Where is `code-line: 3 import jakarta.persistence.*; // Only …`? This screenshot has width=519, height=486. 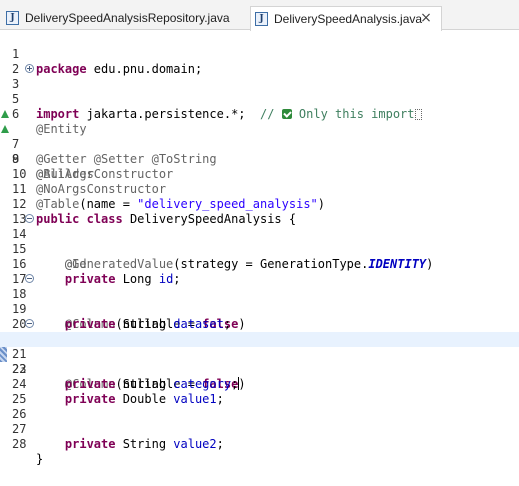 code-line: 3 import jakarta.persistence.*; // Only … is located at coordinates (259, 91).